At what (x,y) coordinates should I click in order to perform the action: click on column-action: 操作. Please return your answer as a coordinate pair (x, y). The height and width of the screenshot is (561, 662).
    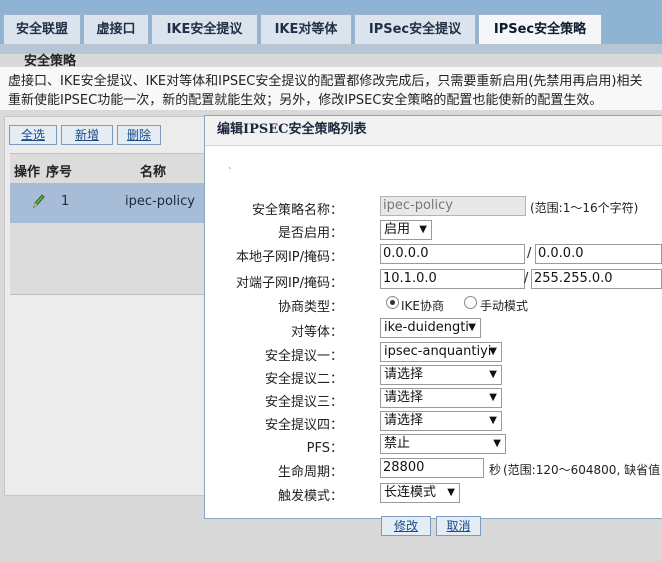
    Looking at the image, I should click on (27, 172).